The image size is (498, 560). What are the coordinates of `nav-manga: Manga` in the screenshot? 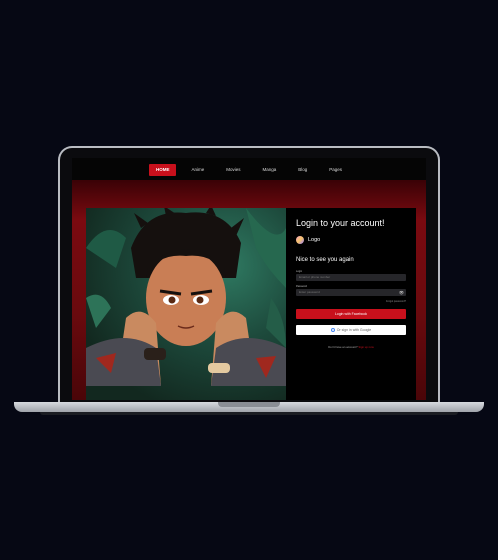 It's located at (269, 170).